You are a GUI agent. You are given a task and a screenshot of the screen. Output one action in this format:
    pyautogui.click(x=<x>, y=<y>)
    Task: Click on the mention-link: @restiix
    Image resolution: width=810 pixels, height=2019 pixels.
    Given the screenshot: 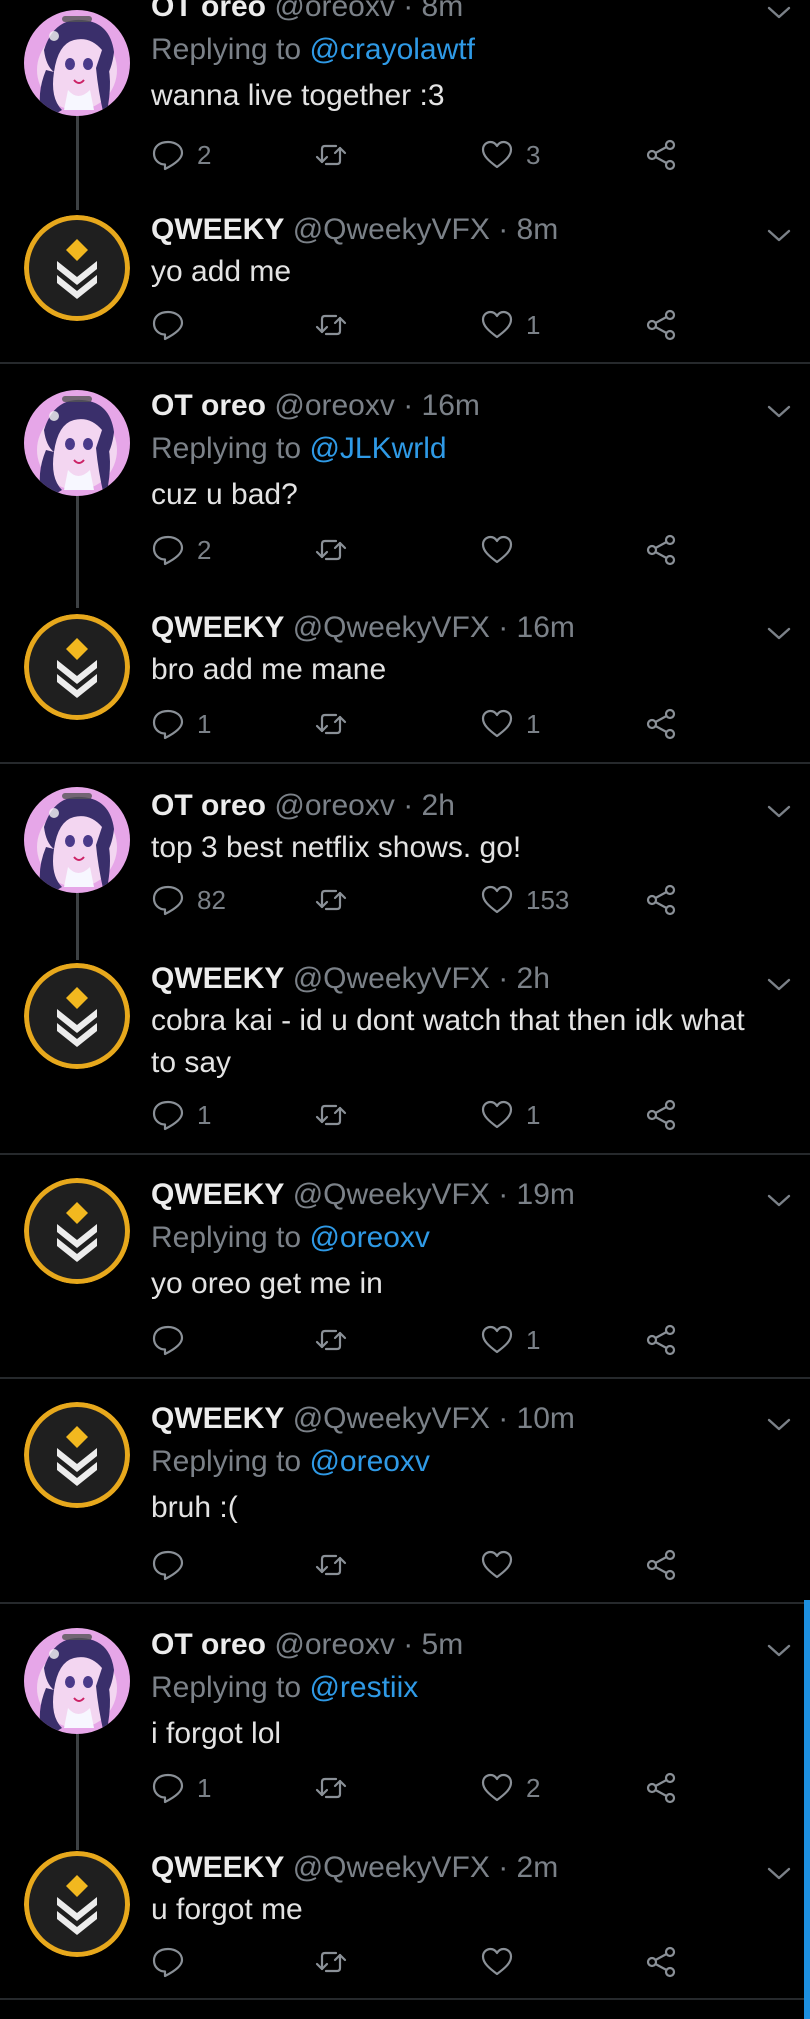 What is the action you would take?
    pyautogui.click(x=363, y=1687)
    